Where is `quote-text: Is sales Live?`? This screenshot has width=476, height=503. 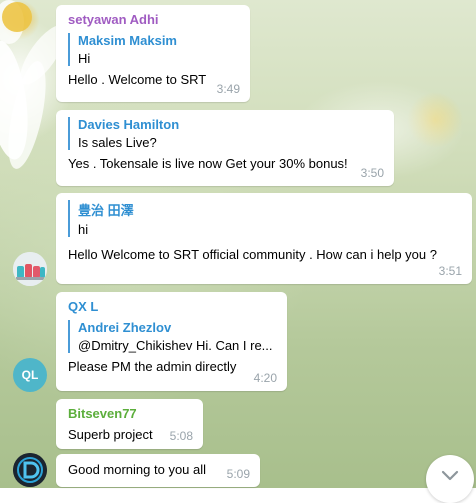
quote-text: Is sales Live? is located at coordinates (117, 142).